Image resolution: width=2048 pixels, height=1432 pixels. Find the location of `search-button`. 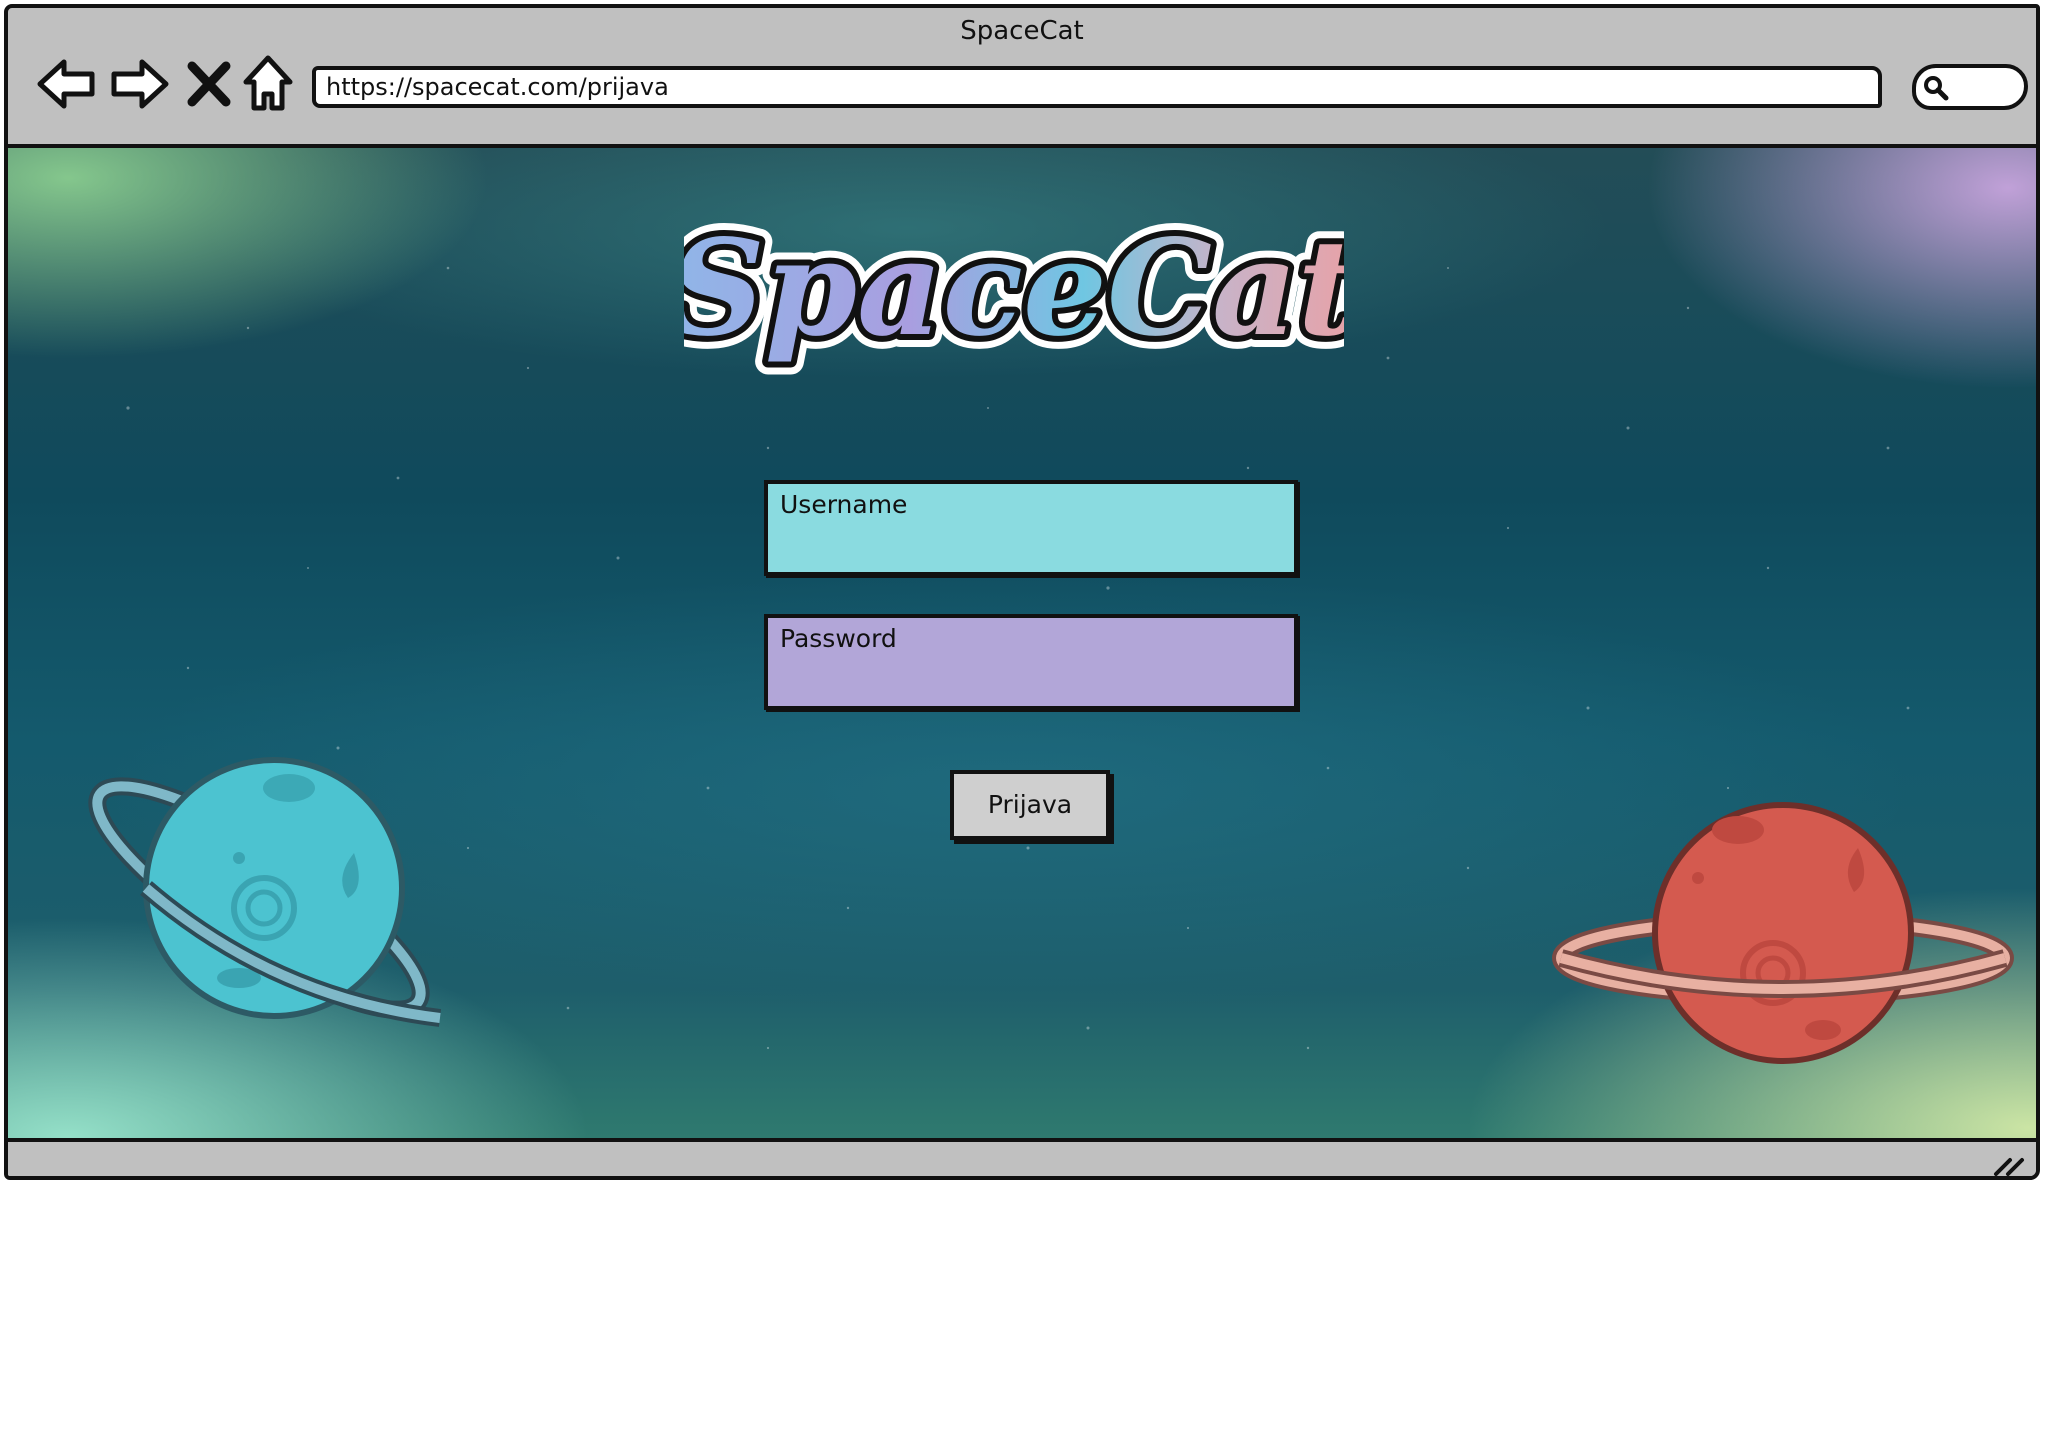

search-button is located at coordinates (1970, 87).